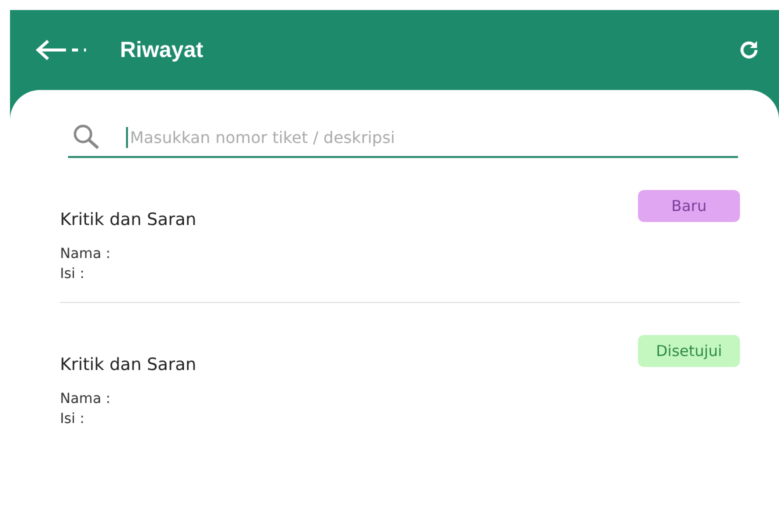  I want to click on status-badge: Baru, so click(689, 206).